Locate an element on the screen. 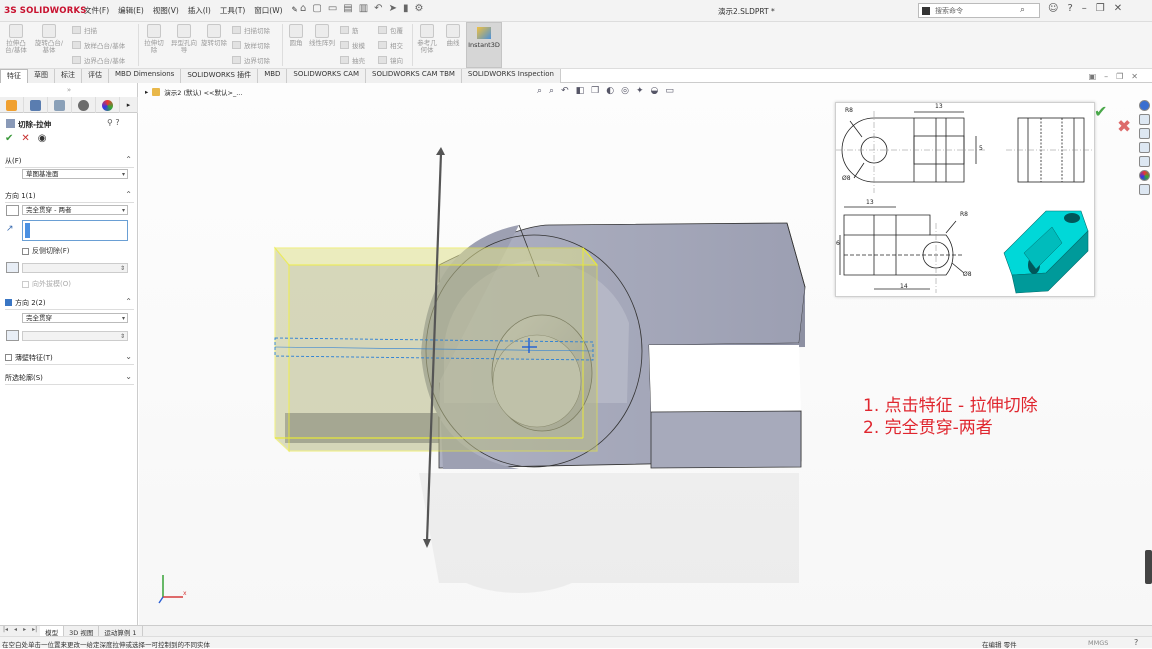 The image size is (1152, 649). confirmation-cancel-x-icon: ✖ is located at coordinates (1124, 127).